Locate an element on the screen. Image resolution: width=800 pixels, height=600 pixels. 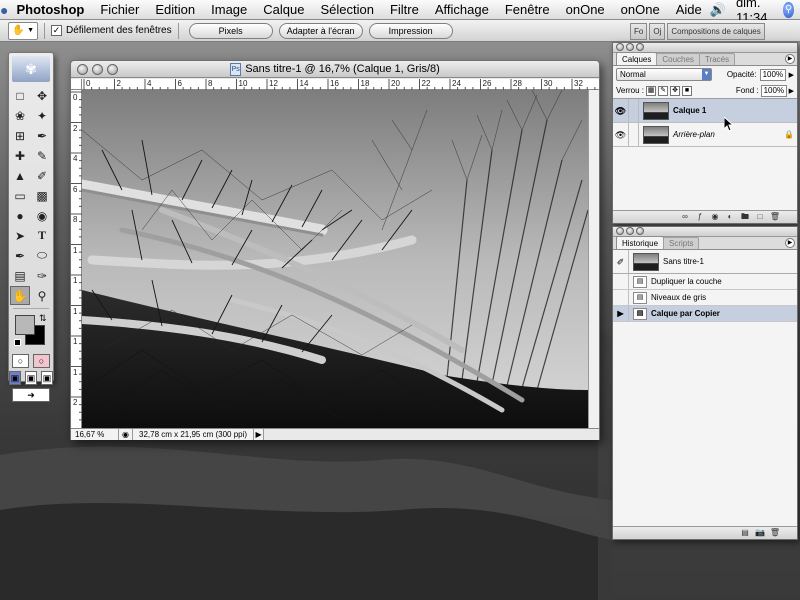
ruler-vertical: 0 2 4 6 8 1 1 1 1 1 2 is located at coordinates (76, 259).